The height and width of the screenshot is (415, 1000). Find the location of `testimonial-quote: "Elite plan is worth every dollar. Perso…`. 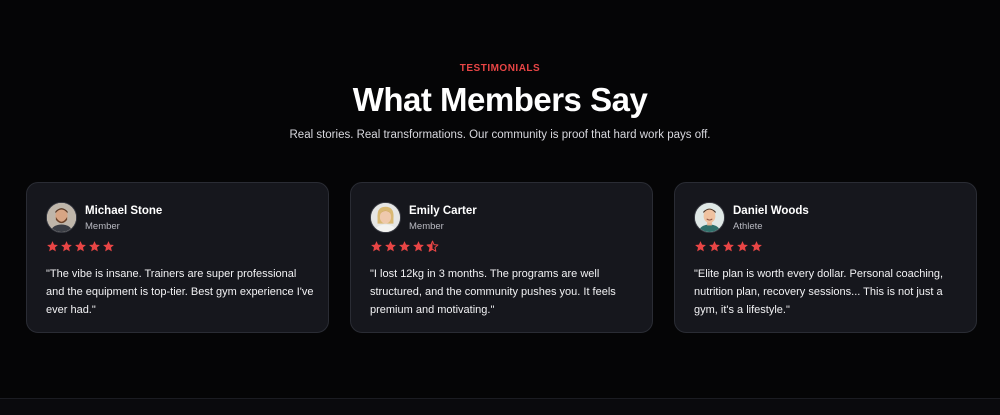

testimonial-quote: "Elite plan is worth every dollar. Perso… is located at coordinates (819, 292).